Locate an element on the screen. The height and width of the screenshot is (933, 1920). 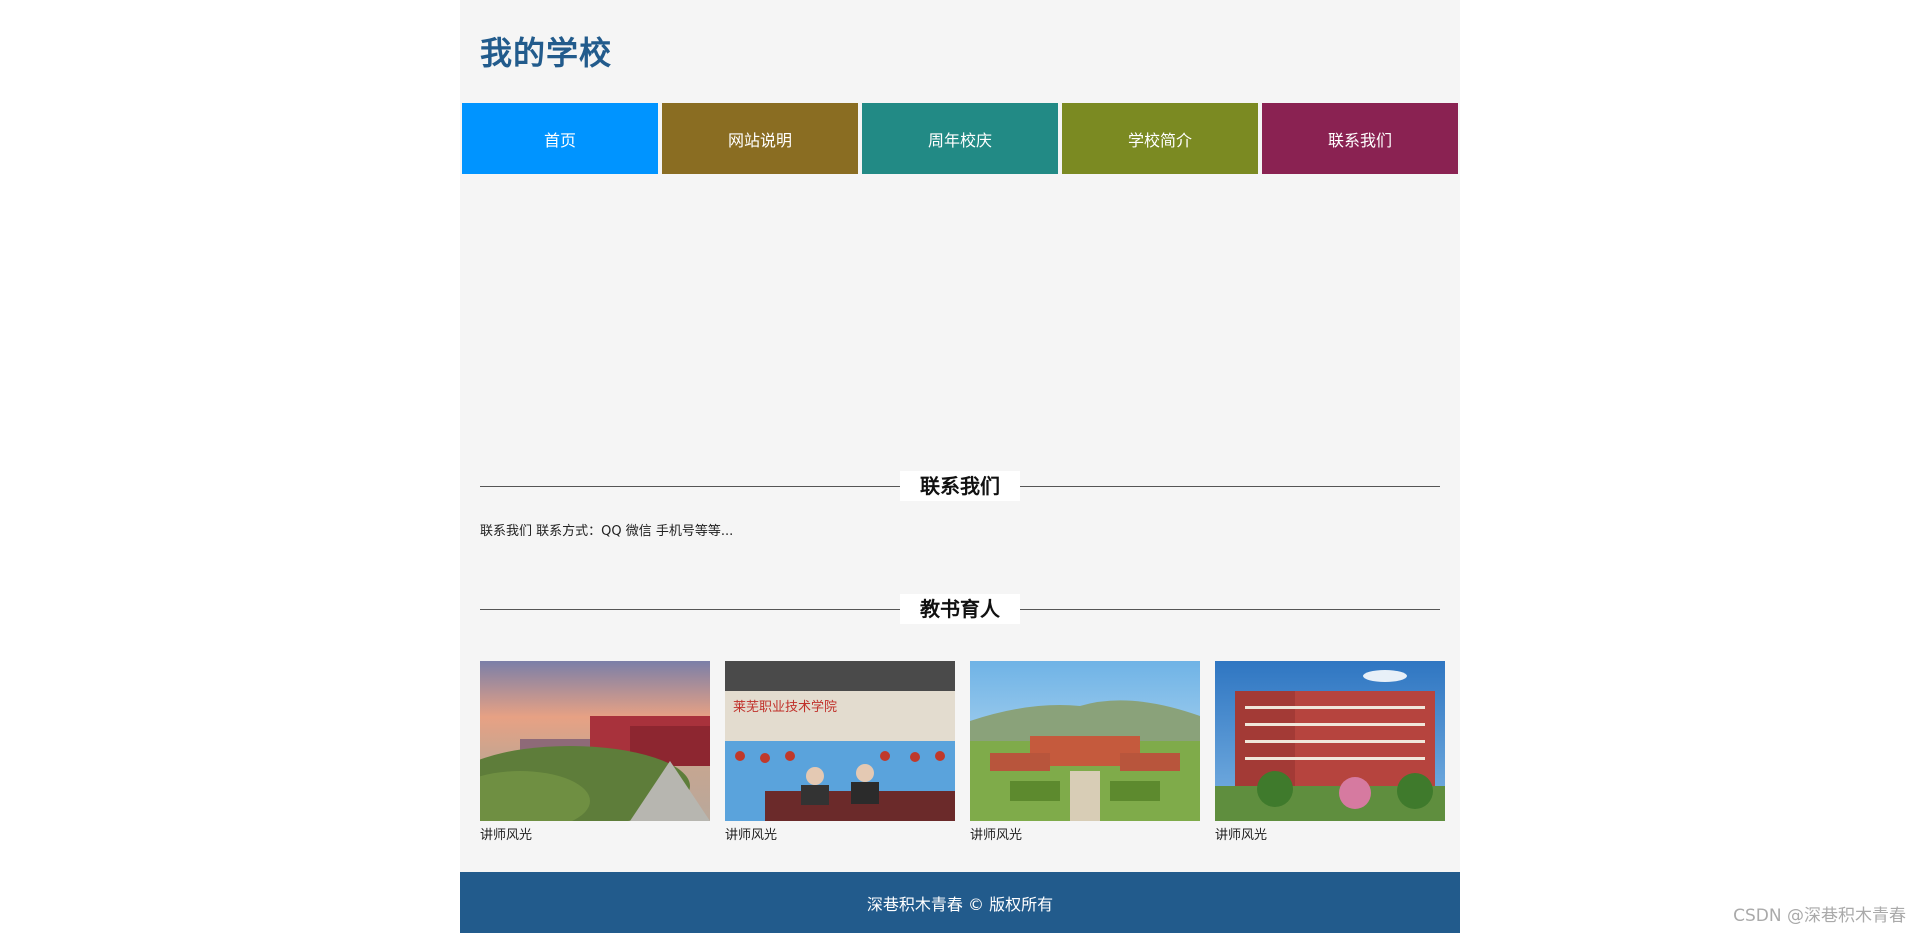
footer-copyright: 深巷积木青春 © 版权所有 is located at coordinates (960, 904).